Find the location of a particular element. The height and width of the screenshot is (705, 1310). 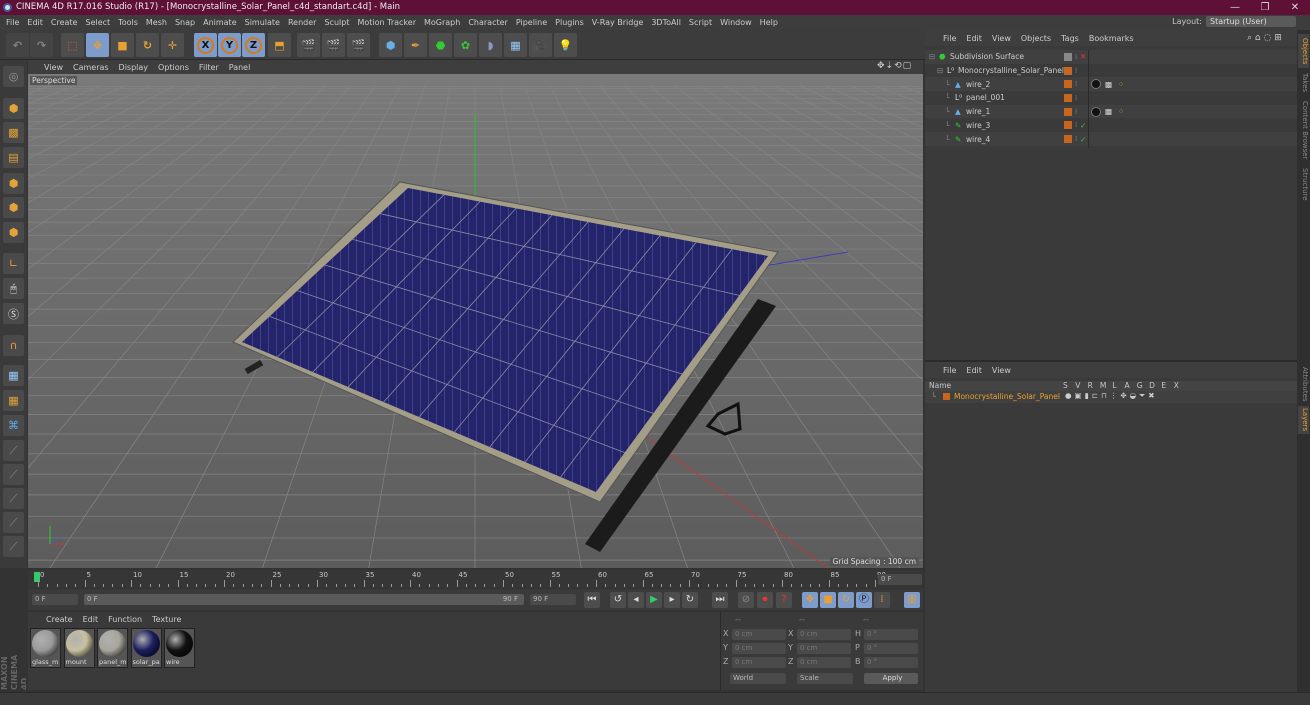

live-selection-icon: ⬚ is located at coordinates (72, 45).